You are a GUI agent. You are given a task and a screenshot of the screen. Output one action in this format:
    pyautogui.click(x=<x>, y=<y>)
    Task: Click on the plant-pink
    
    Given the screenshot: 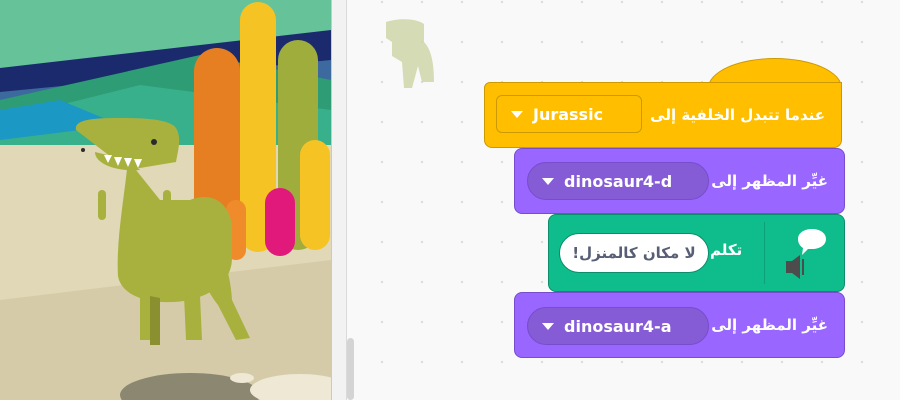 What is the action you would take?
    pyautogui.click(x=280, y=222)
    